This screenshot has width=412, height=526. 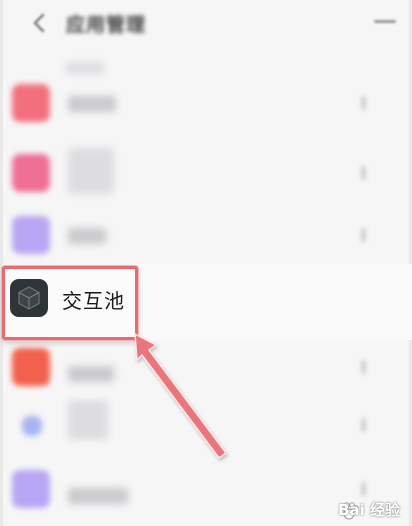 I want to click on cube-icon, so click(x=29, y=298).